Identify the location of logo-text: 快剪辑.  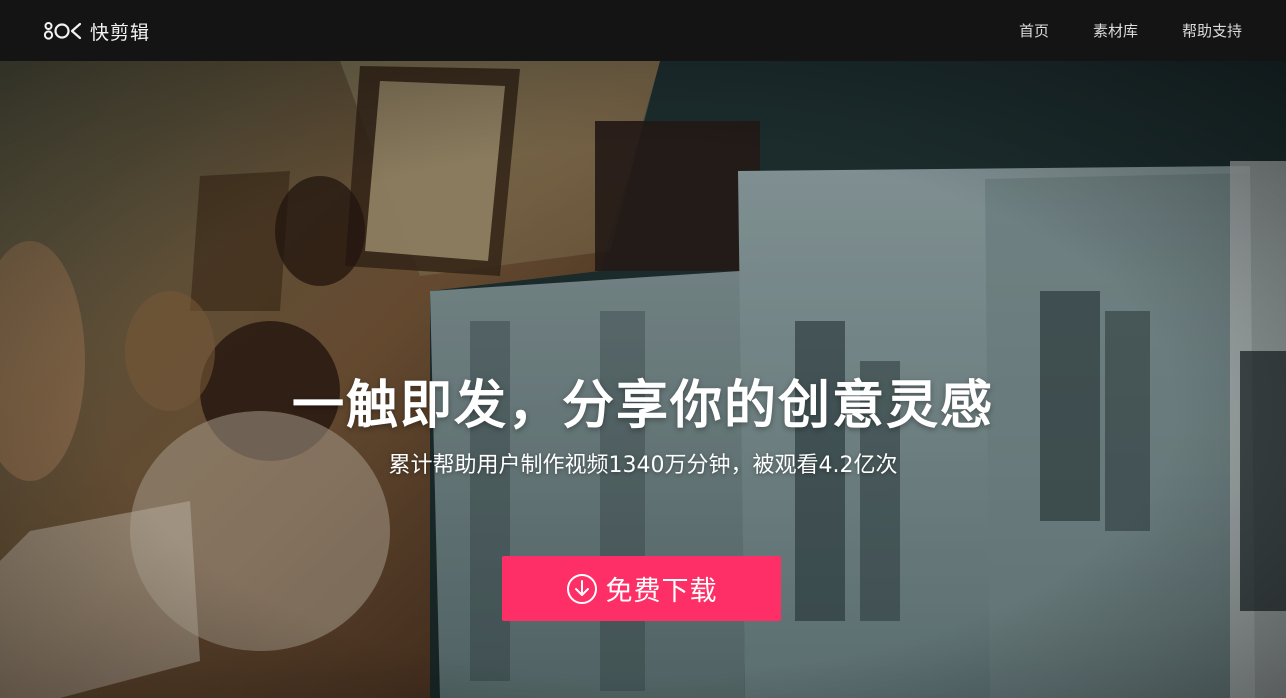
(120, 32).